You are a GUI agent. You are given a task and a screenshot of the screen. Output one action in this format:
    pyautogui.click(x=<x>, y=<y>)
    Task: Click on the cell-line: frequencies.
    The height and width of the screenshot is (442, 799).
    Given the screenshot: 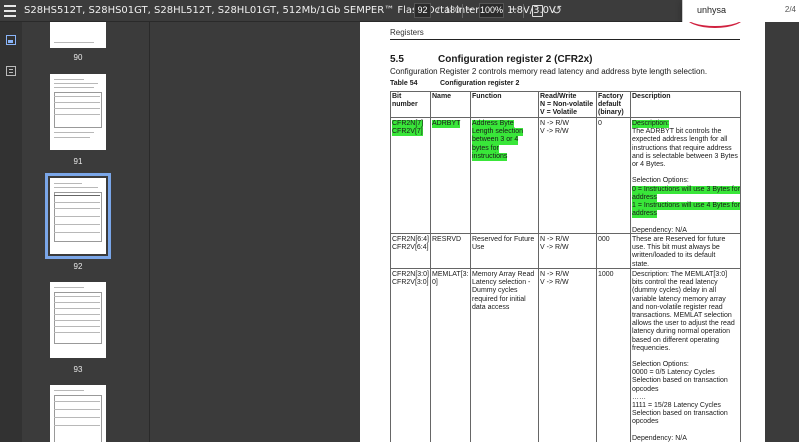 What is the action you would take?
    pyautogui.click(x=651, y=348)
    